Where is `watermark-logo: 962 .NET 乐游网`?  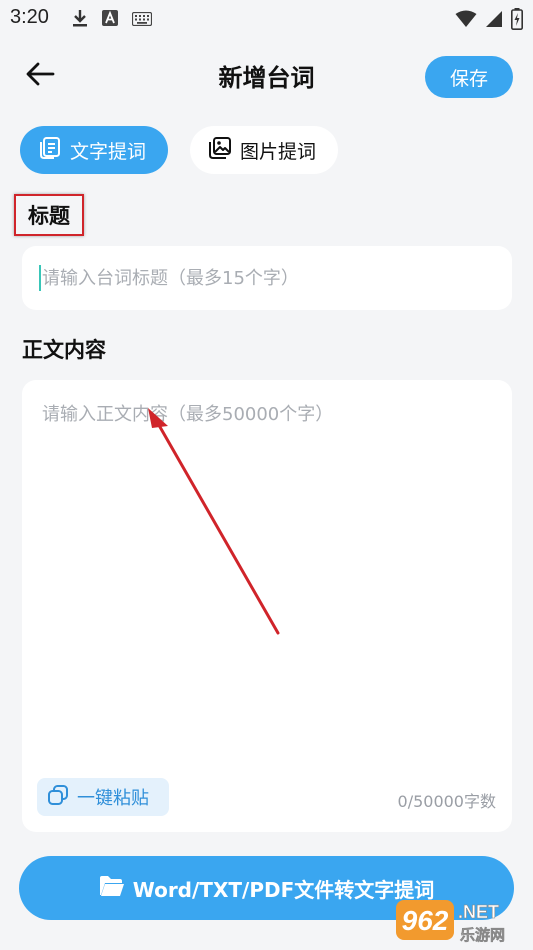 watermark-logo: 962 .NET 乐游网 is located at coordinates (462, 921).